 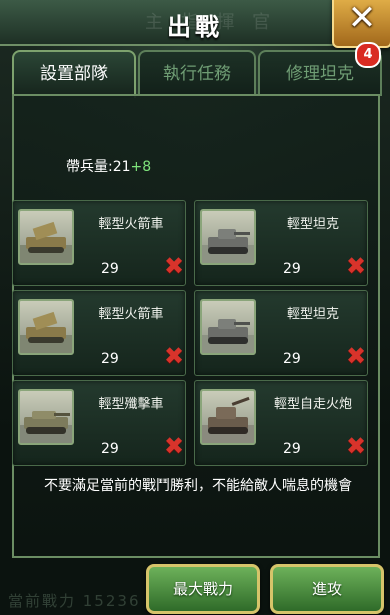 I want to click on troop-capacity: 帶兵量:21+8, so click(x=108, y=166).